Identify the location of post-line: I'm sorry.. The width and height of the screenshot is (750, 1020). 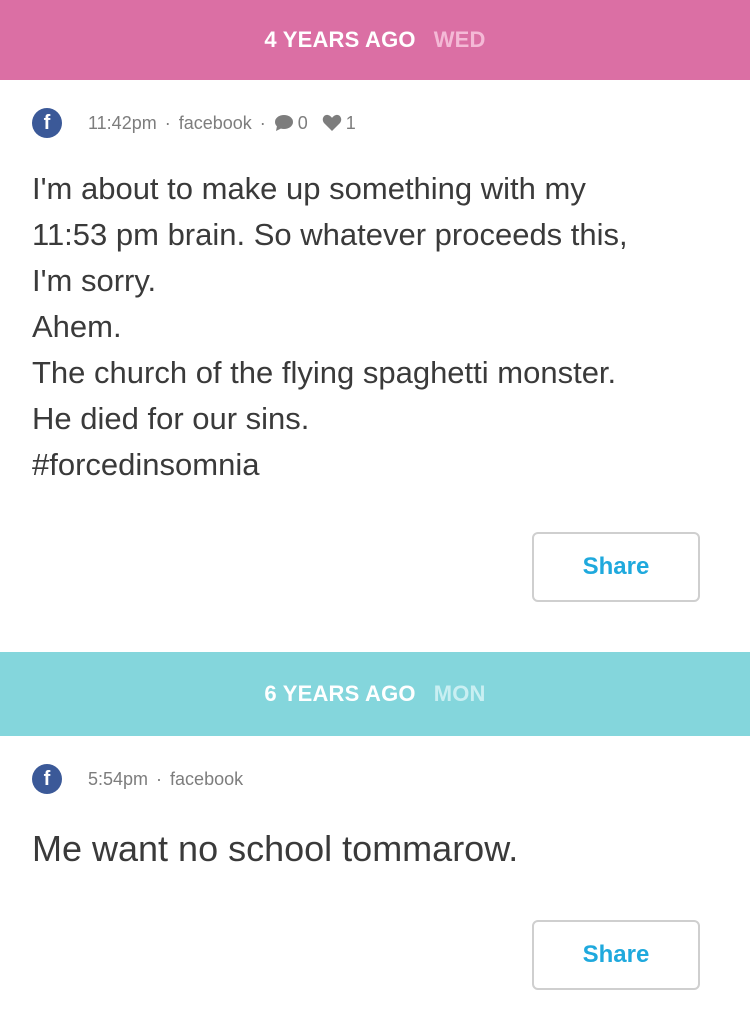
(94, 280).